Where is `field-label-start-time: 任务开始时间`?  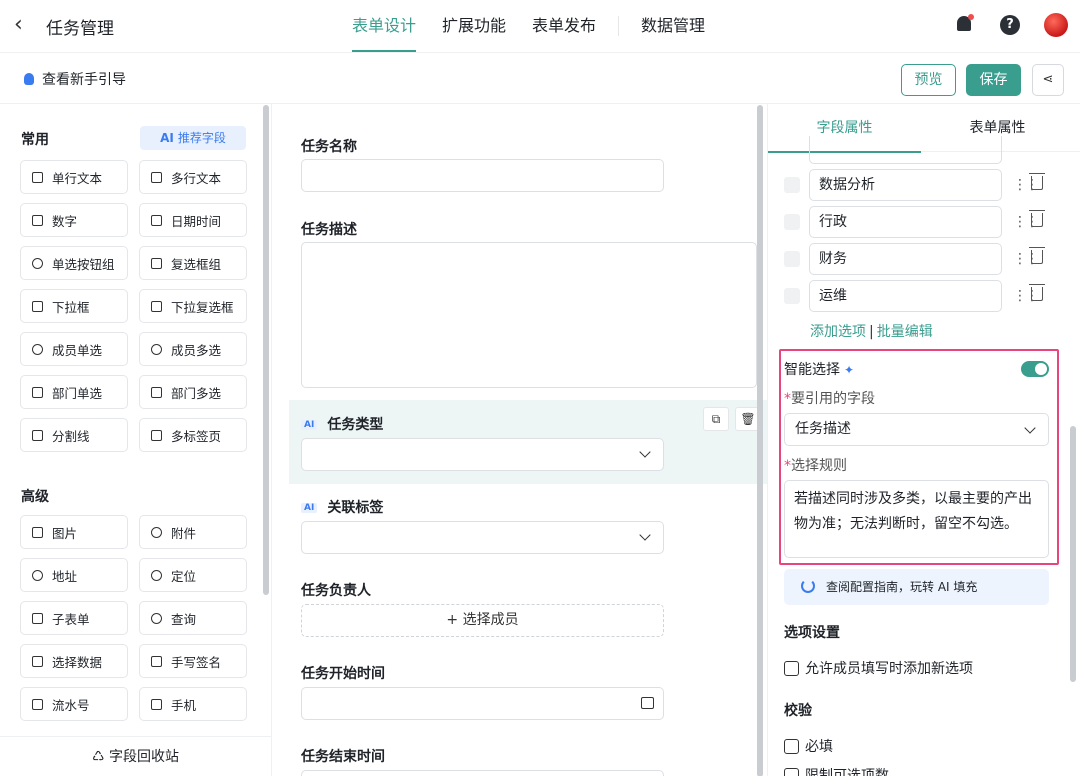
field-label-start-time: 任务开始时间 is located at coordinates (343, 674).